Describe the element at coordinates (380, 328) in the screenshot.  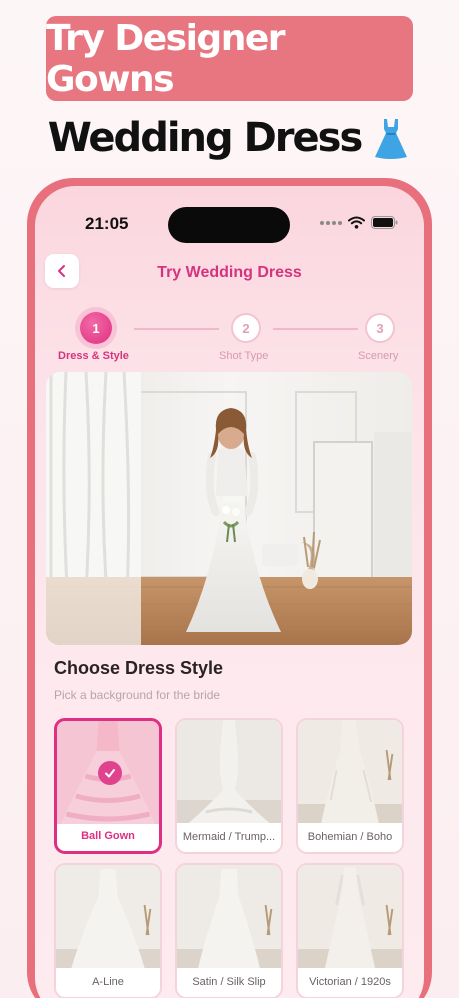
I see `step-3-indicator: 3` at that location.